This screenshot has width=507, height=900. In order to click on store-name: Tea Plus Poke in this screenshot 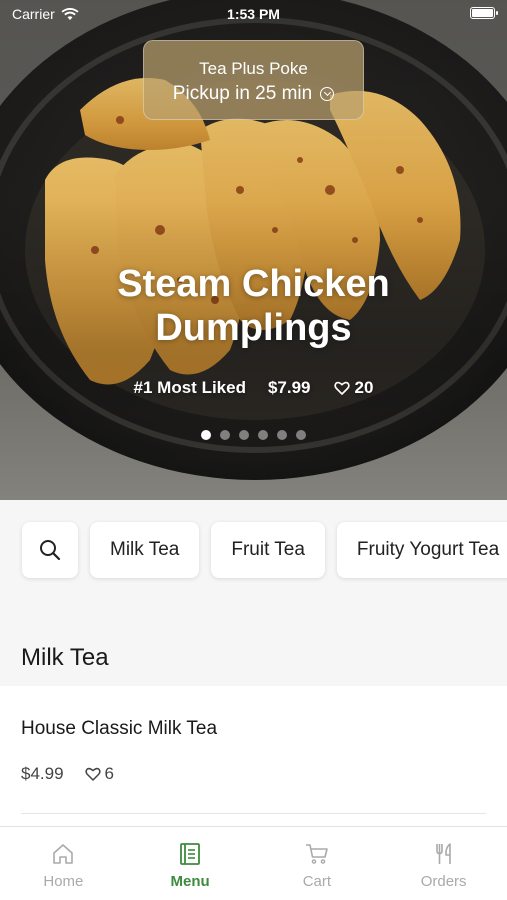, I will do `click(253, 68)`.